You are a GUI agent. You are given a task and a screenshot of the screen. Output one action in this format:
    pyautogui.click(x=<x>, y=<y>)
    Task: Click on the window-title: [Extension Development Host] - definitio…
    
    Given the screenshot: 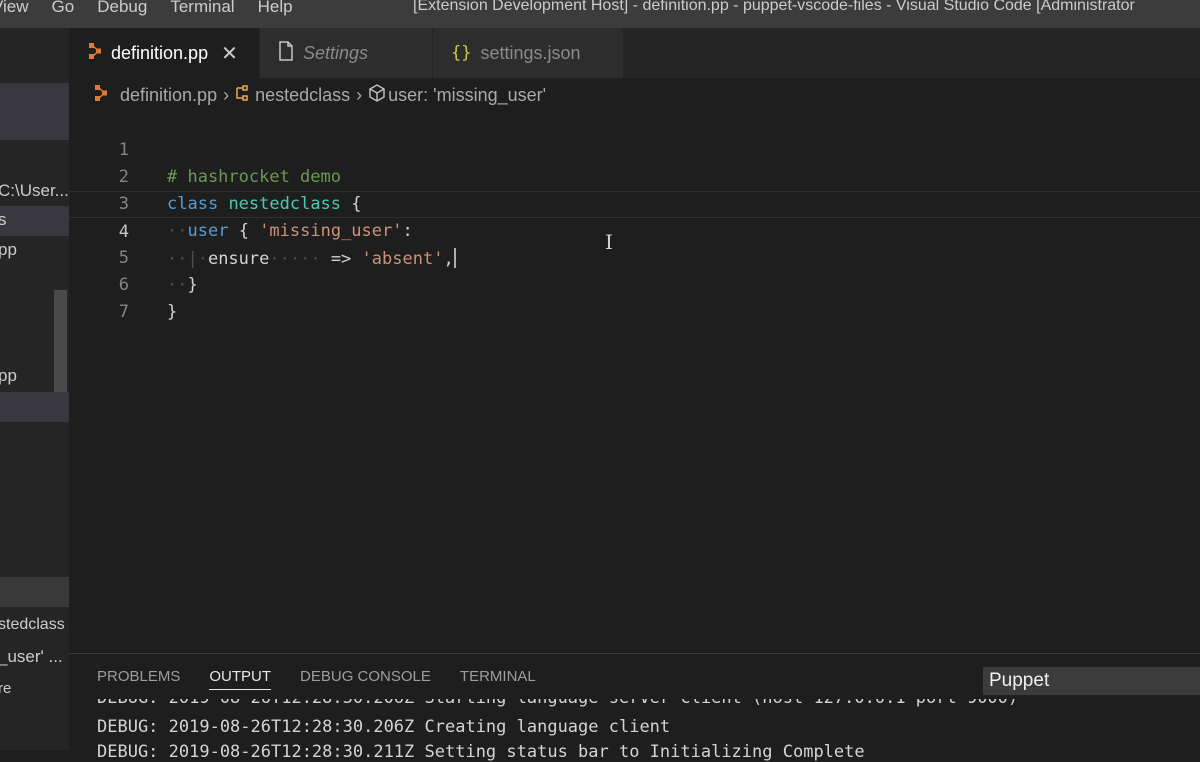 What is the action you would take?
    pyautogui.click(x=774, y=7)
    